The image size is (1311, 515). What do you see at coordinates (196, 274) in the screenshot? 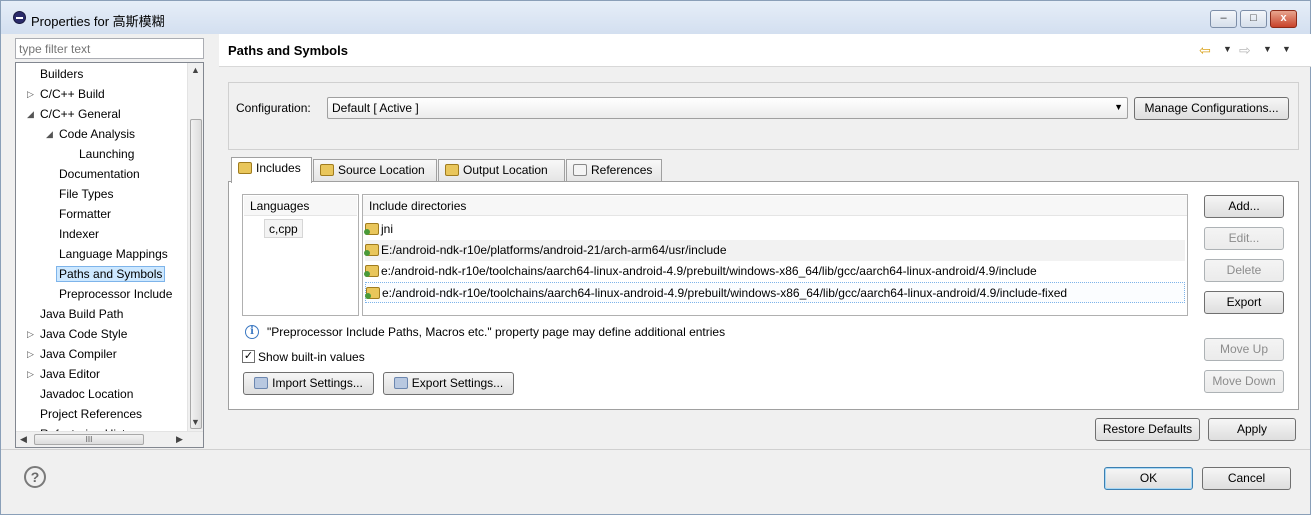
I see `tree-vscroll-thumb` at bounding box center [196, 274].